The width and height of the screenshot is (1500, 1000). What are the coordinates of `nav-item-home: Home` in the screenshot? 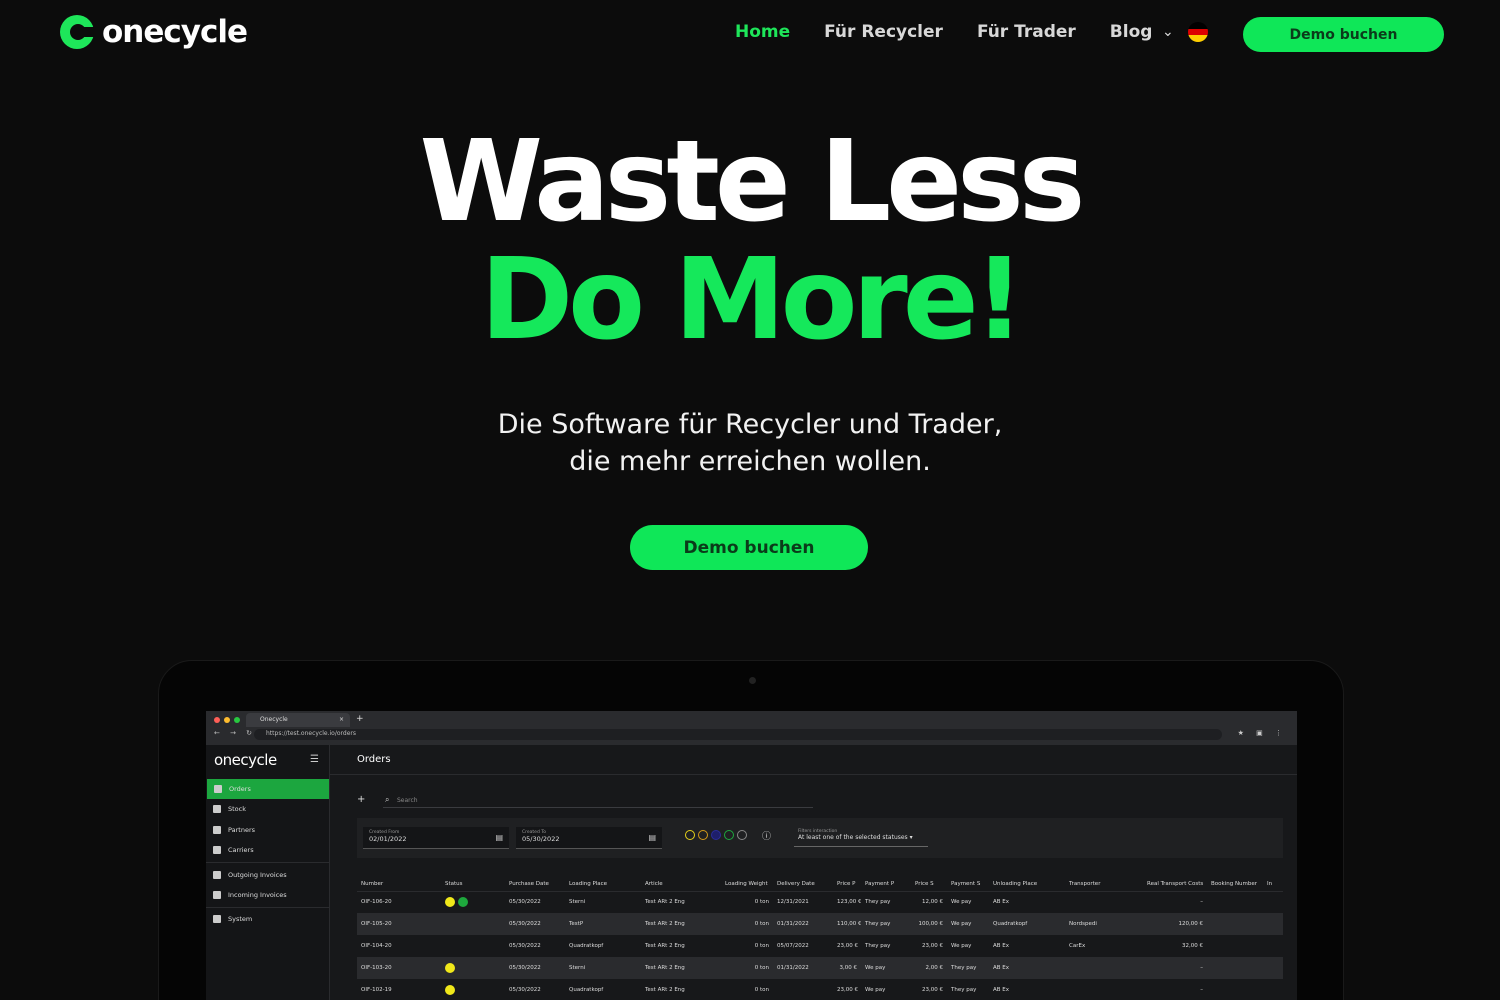 It's located at (762, 32).